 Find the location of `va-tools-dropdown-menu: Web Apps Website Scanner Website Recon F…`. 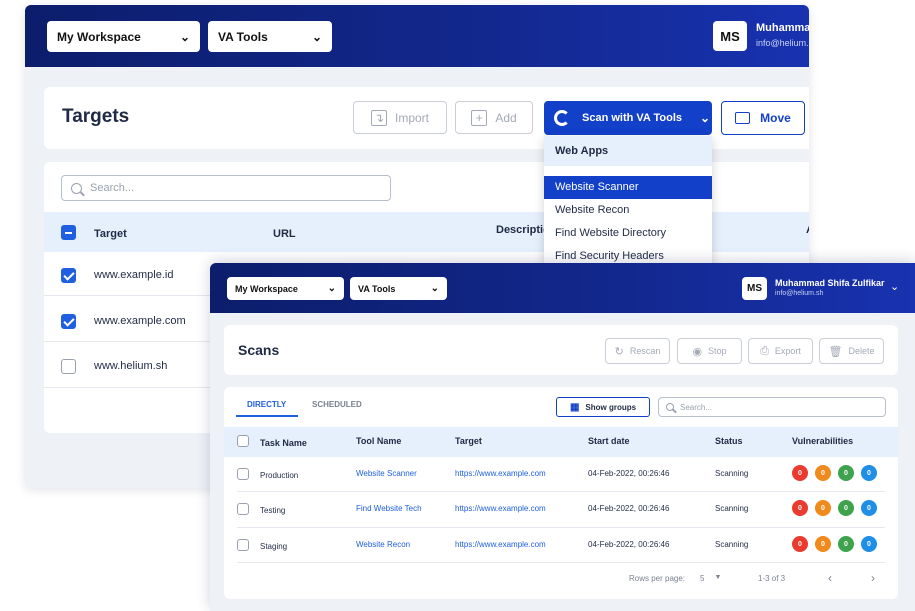

va-tools-dropdown-menu: Web Apps Website Scanner Website Recon F… is located at coordinates (628, 202).